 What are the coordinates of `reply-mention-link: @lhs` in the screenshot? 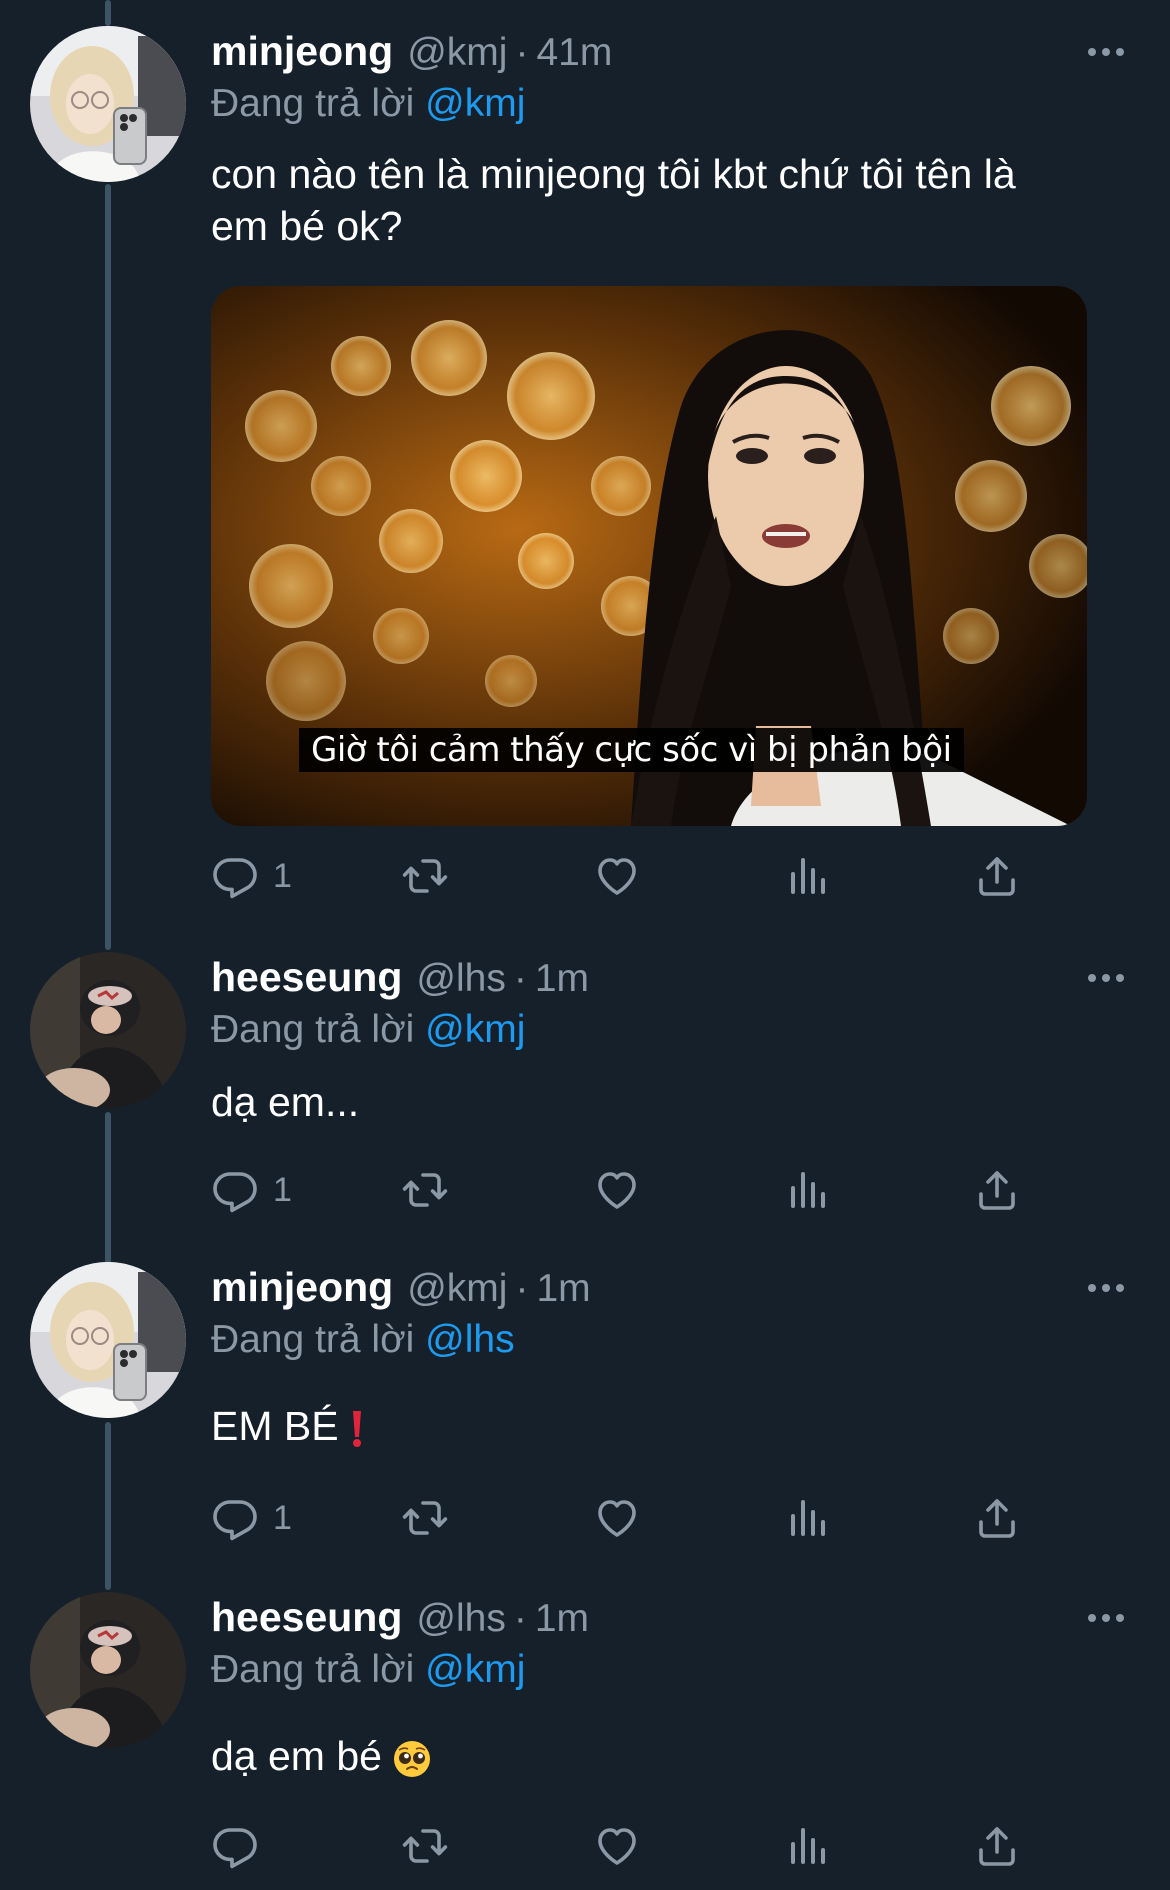 It's located at (469, 1339).